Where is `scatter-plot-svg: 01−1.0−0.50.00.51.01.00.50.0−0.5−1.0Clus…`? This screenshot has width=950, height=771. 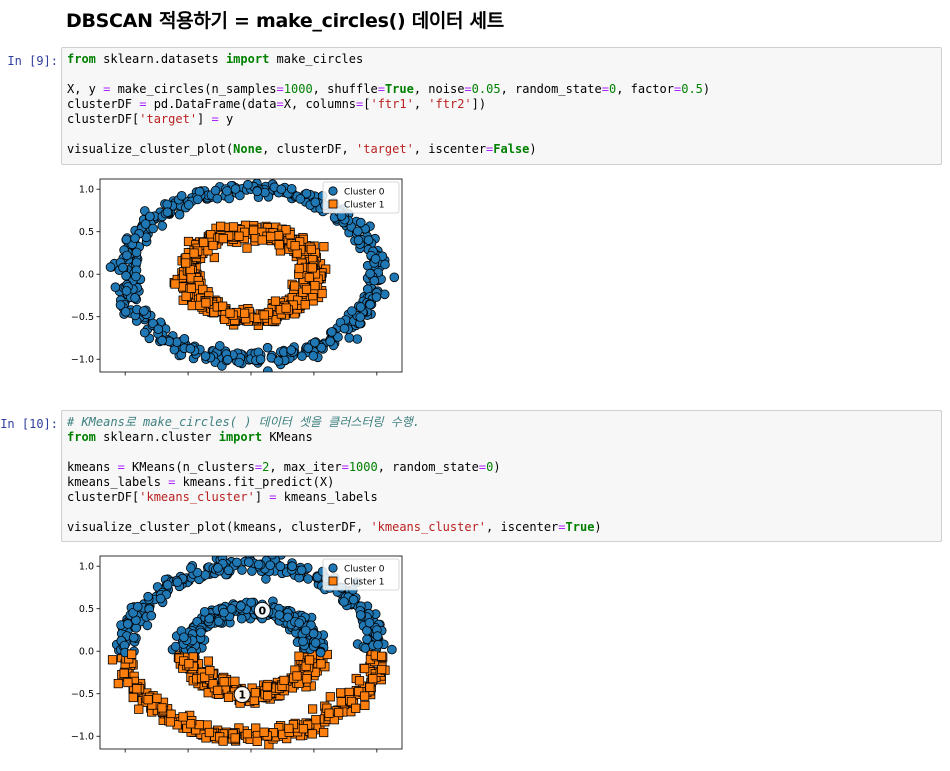
scatter-plot-svg: 01−1.0−0.50.00.51.01.00.50.0−0.5−1.0Clus… is located at coordinates (237, 660).